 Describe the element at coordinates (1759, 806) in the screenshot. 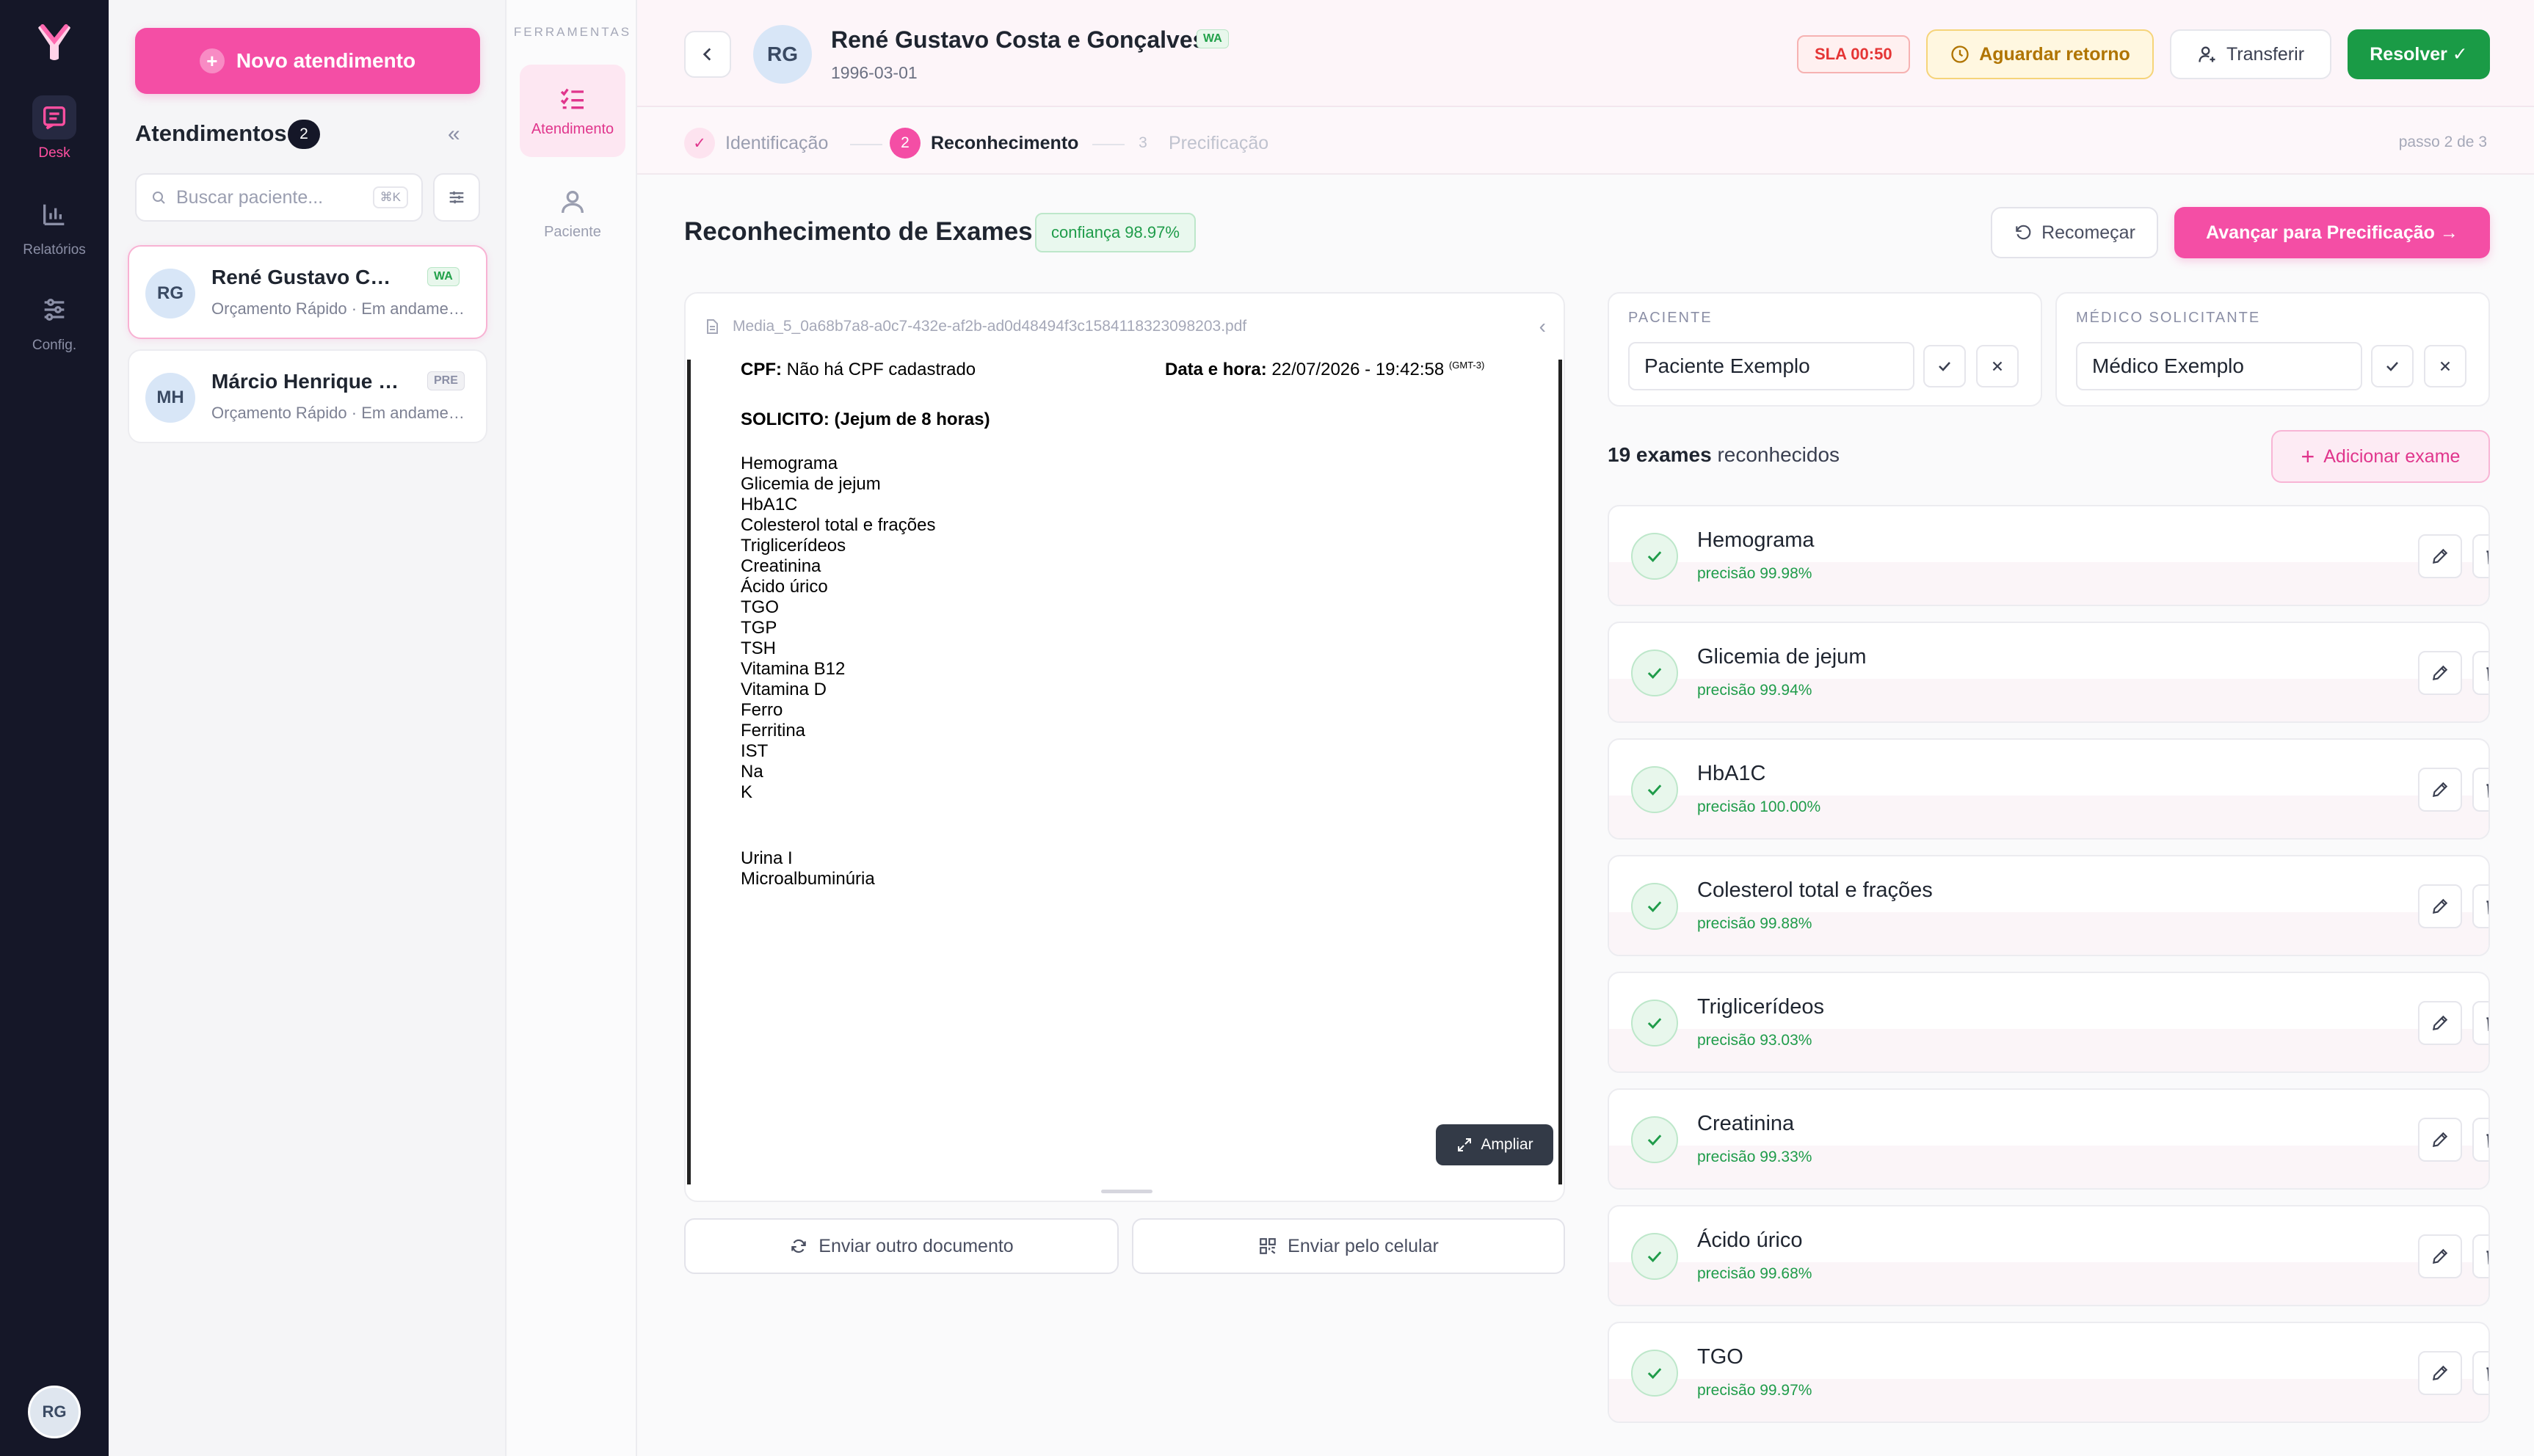

I see `exam-precision: precisão 100.00%` at that location.